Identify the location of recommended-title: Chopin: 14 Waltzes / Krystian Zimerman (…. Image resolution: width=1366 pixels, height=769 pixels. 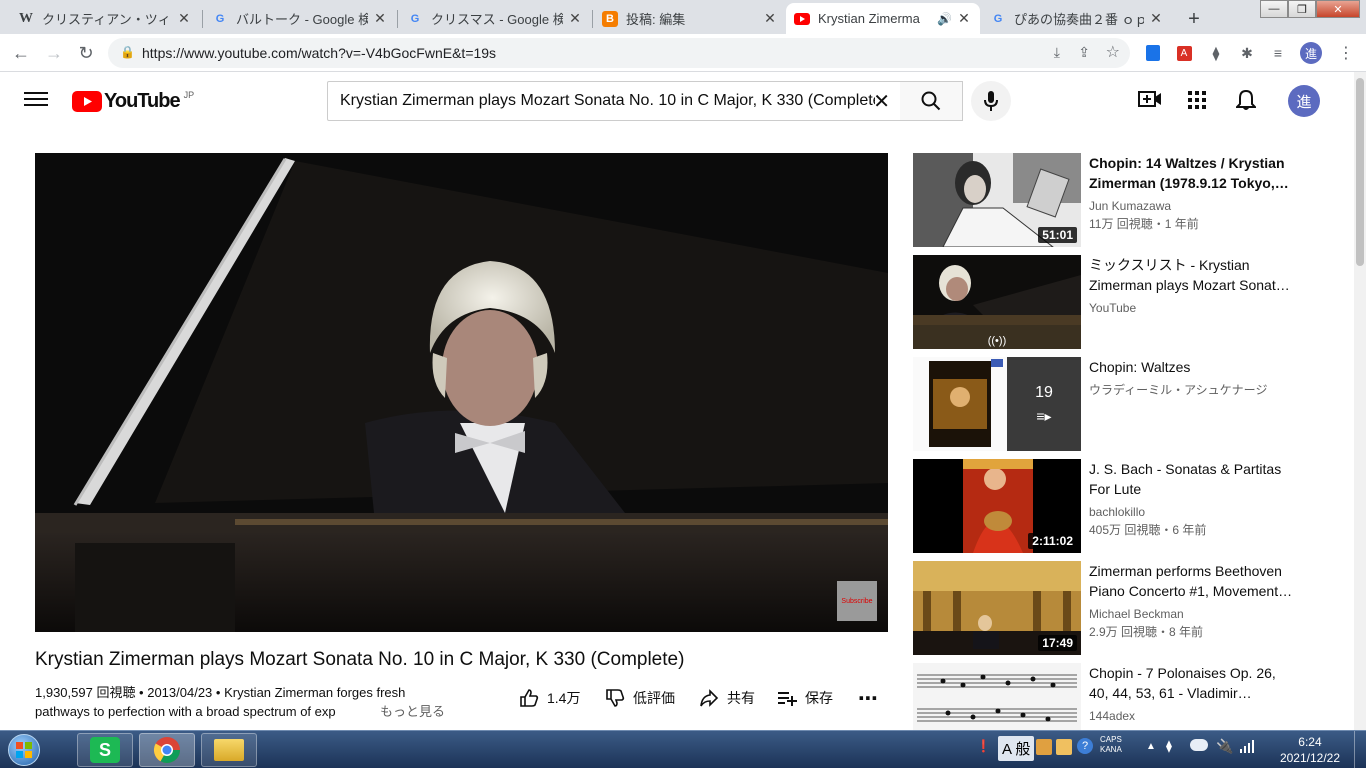
(1191, 173).